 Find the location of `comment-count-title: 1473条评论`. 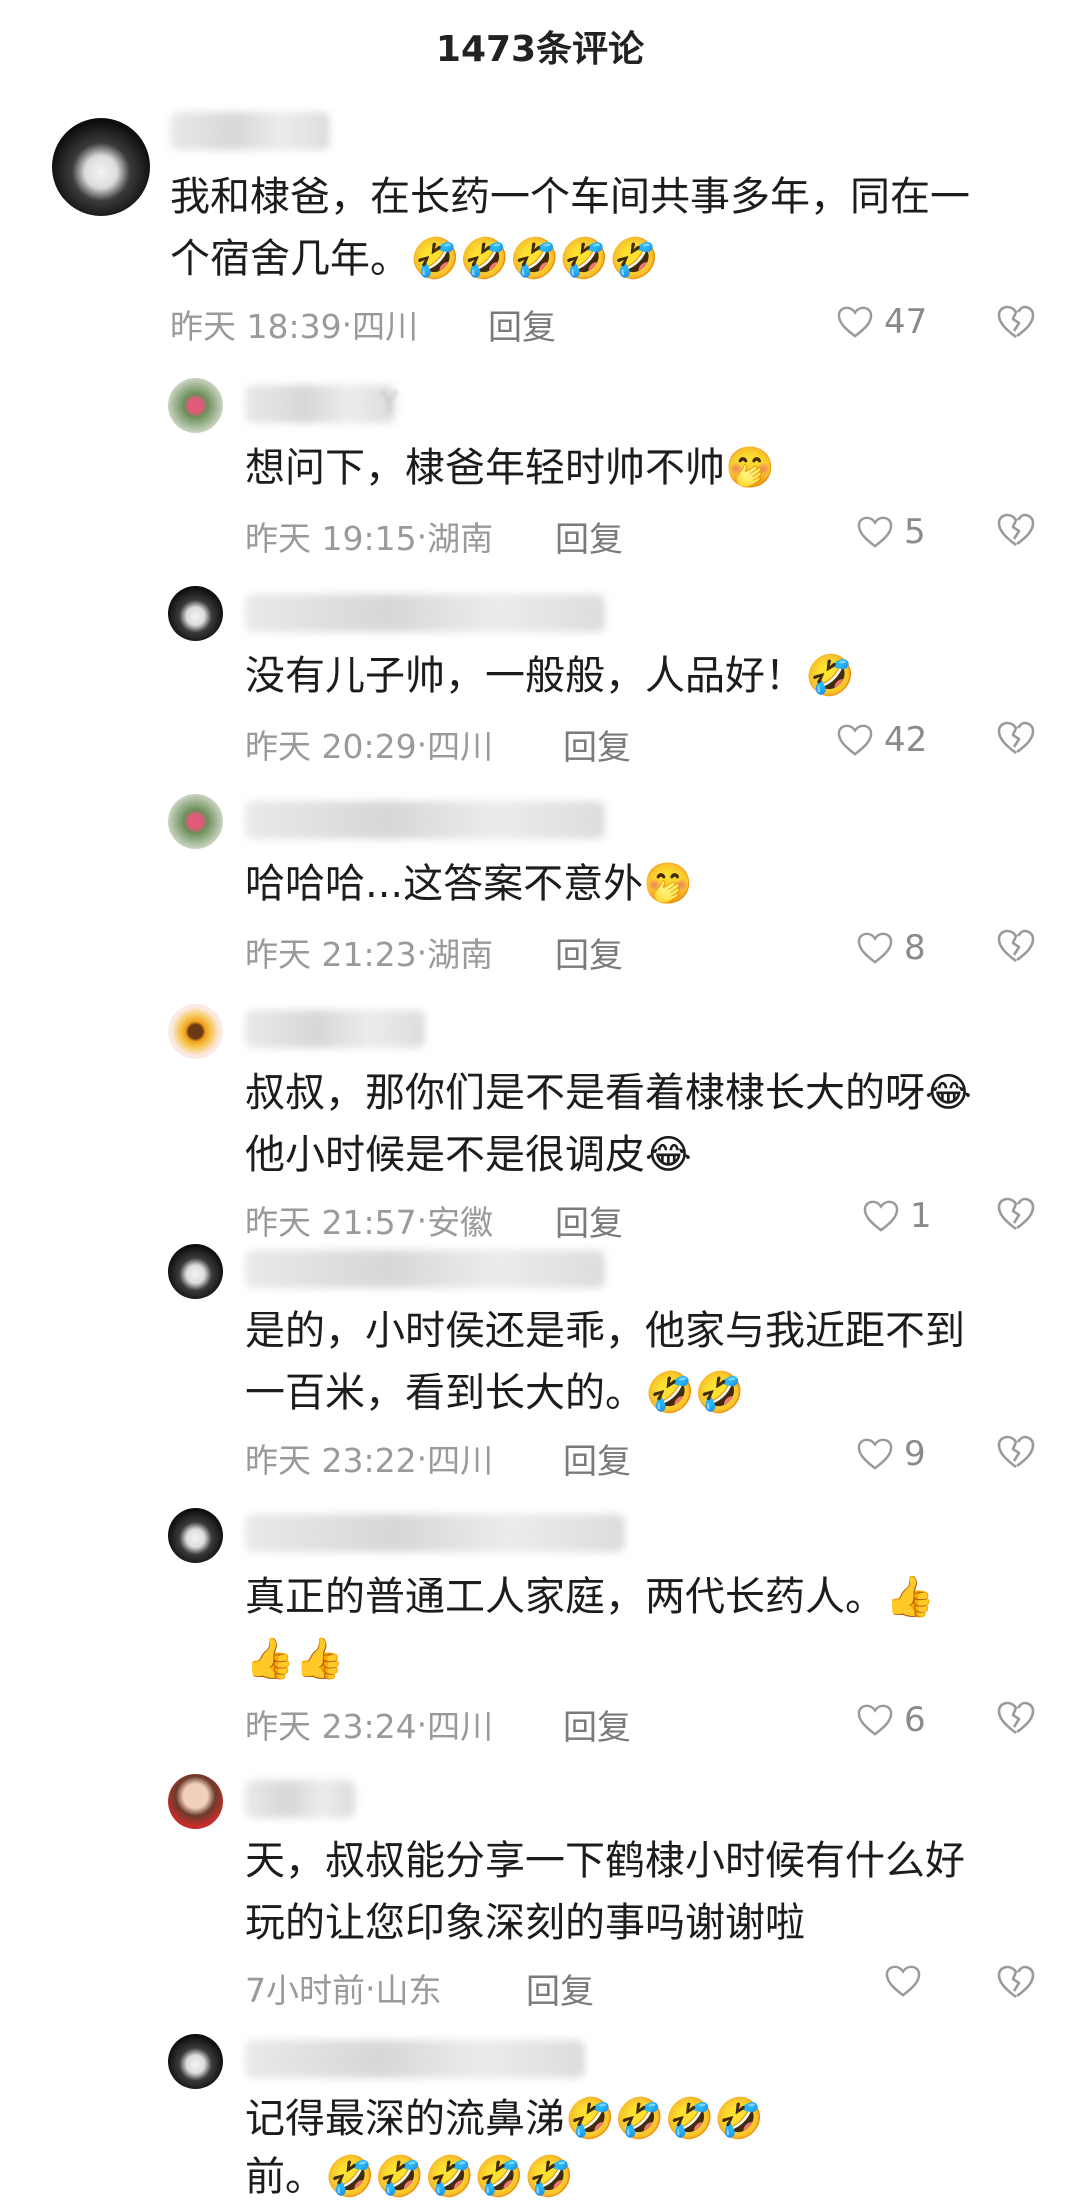

comment-count-title: 1473条评论 is located at coordinates (540, 49).